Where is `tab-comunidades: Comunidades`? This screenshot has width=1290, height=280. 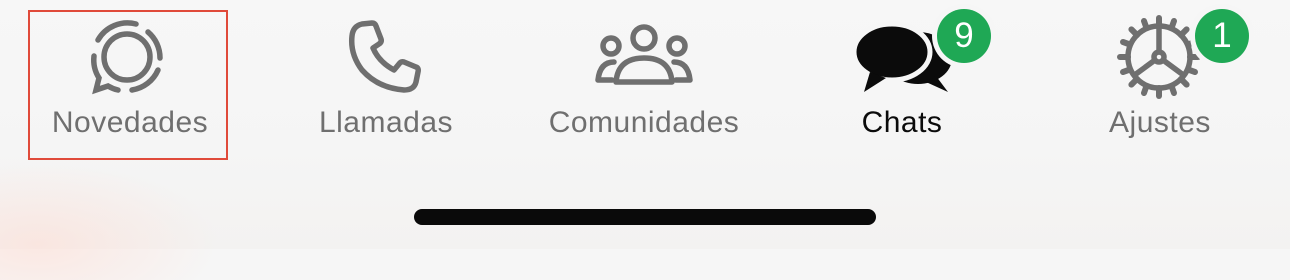 tab-comunidades: Comunidades is located at coordinates (644, 85).